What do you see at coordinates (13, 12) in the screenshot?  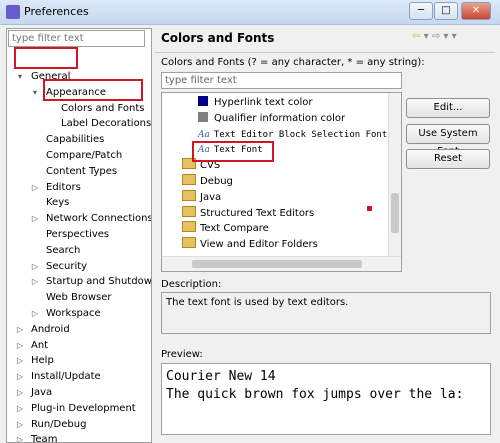 I see `app-icon` at bounding box center [13, 12].